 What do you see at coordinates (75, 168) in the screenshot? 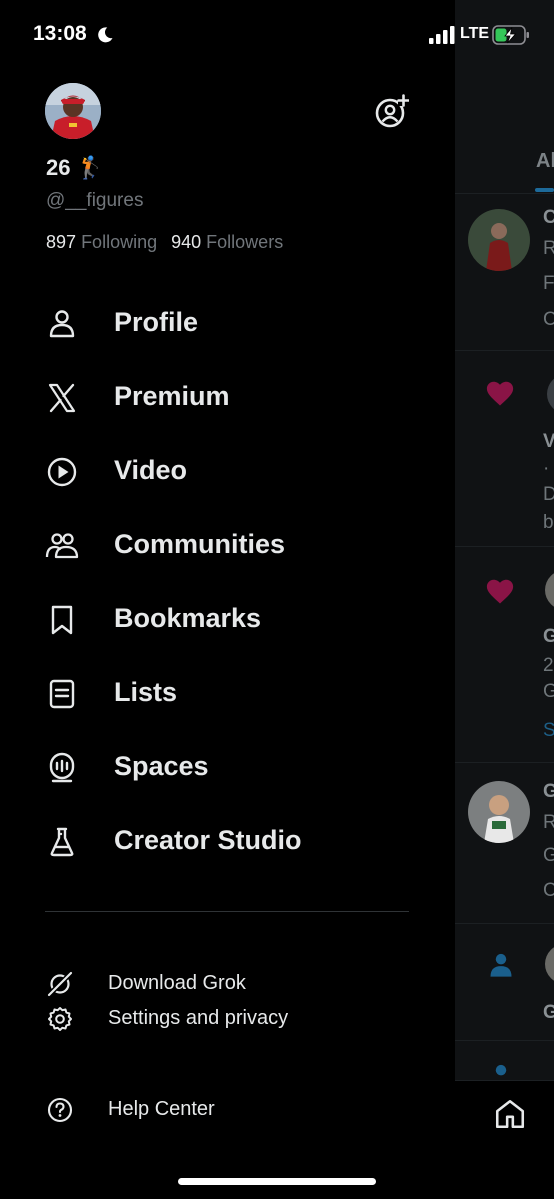
I see `display-name: 26 🏌` at bounding box center [75, 168].